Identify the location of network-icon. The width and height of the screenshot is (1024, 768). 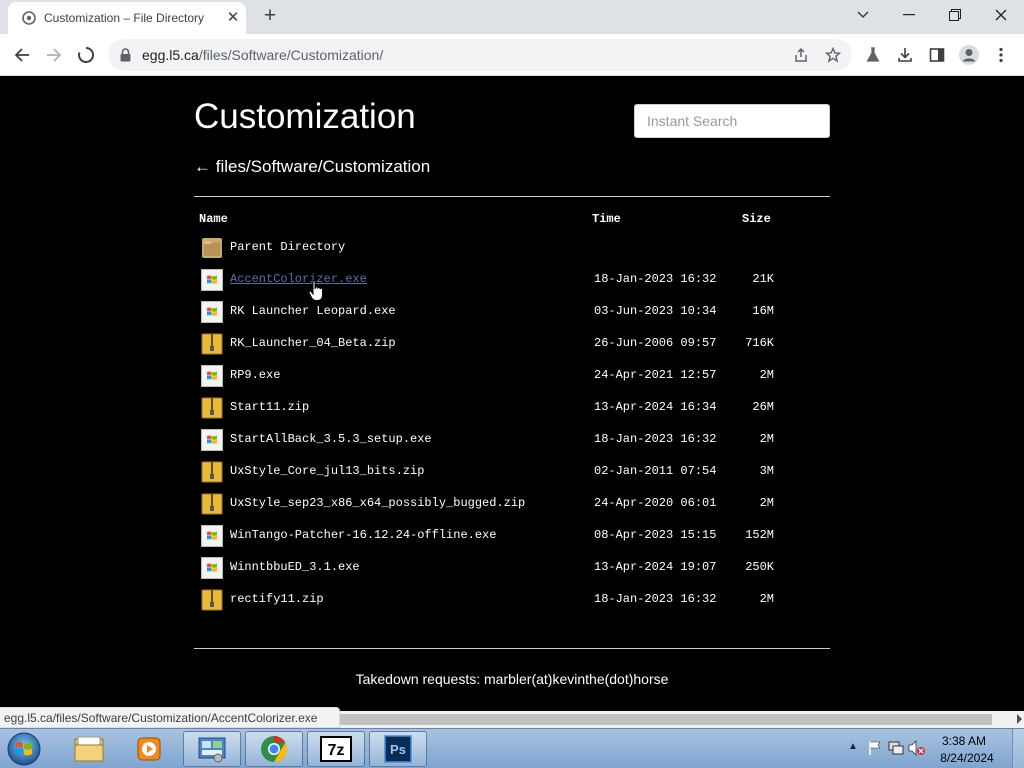
(896, 748).